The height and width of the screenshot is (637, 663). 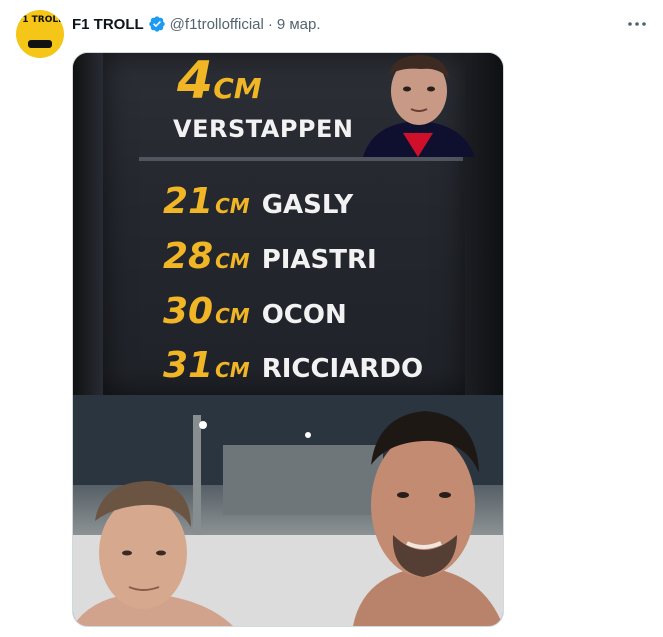 What do you see at coordinates (40, 44) in the screenshot?
I see `car-icon` at bounding box center [40, 44].